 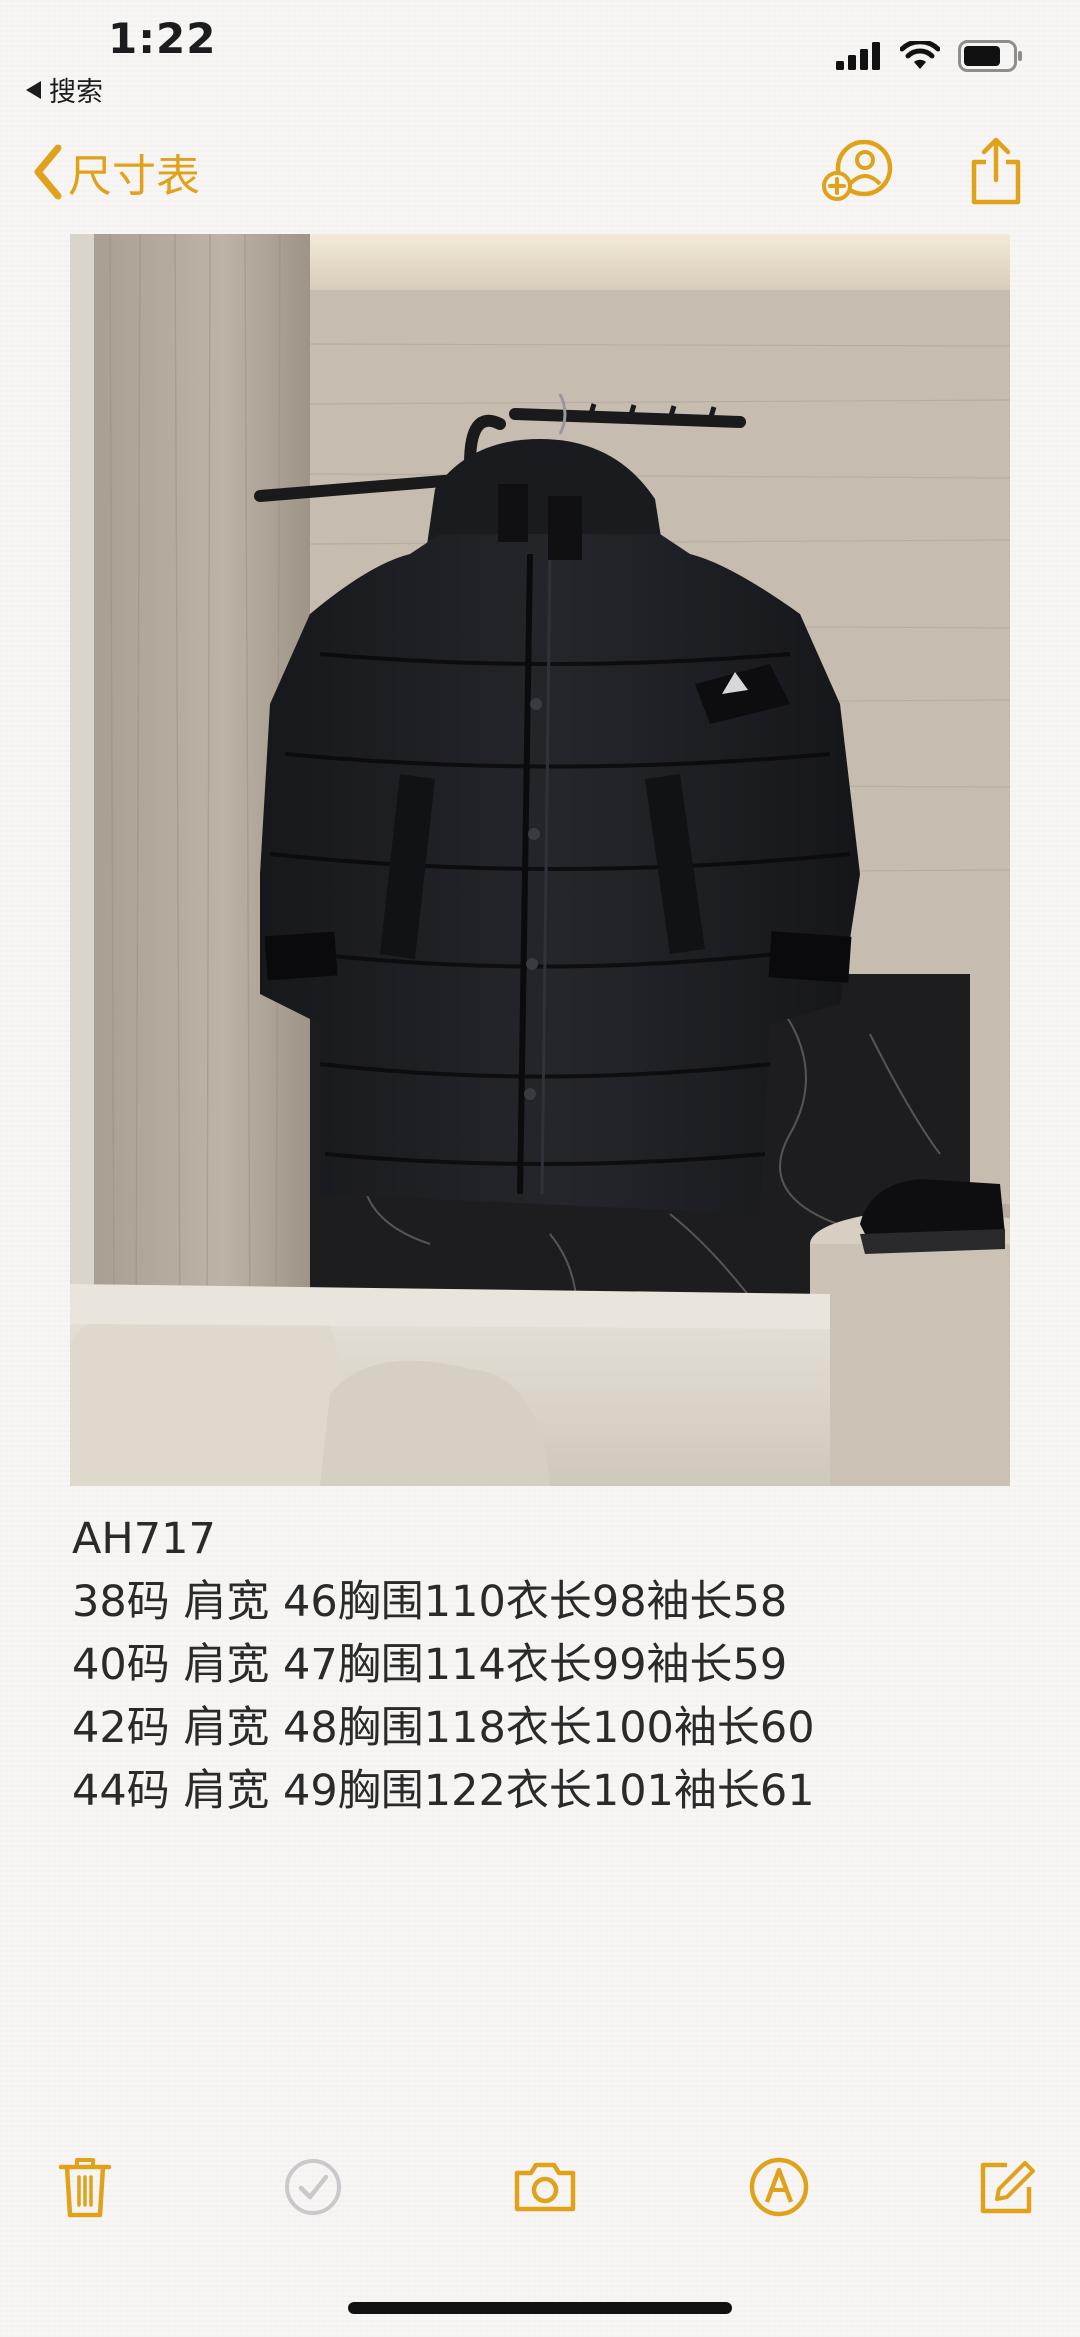 I want to click on cellular-signal-icon, so click(x=858, y=56).